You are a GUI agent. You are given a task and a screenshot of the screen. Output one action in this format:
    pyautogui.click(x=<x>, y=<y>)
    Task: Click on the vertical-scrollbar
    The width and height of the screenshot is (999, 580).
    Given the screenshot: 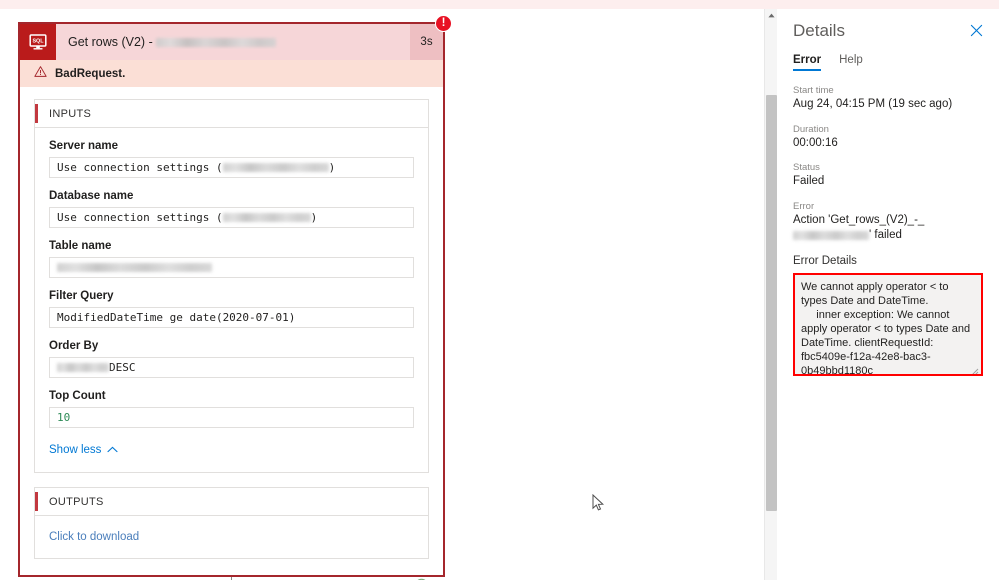 What is the action you would take?
    pyautogui.click(x=770, y=294)
    